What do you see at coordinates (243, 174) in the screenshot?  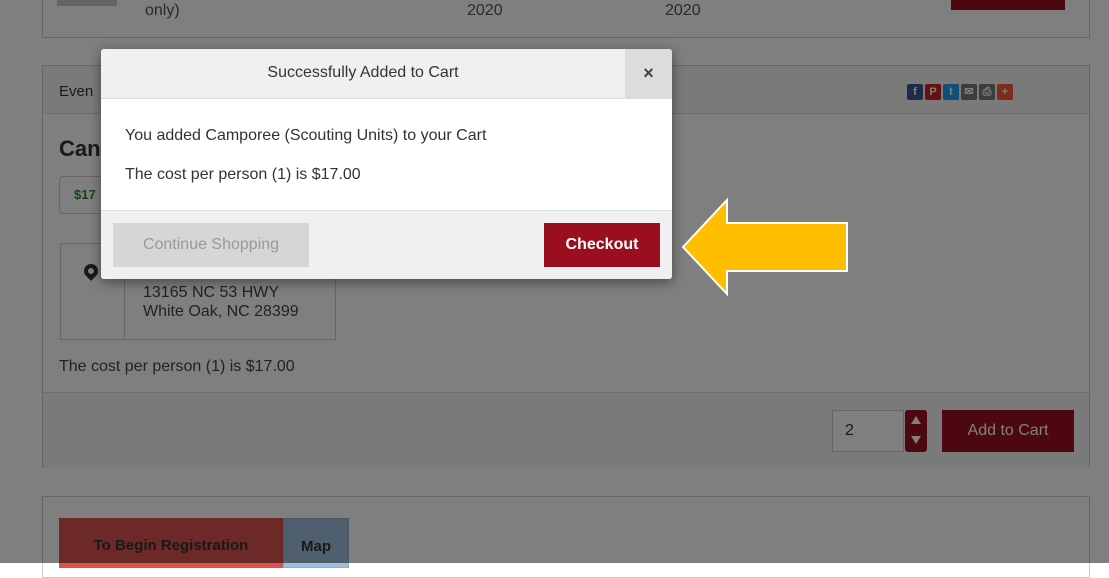 I see `cost-message: The cost per person (1) is $17.00` at bounding box center [243, 174].